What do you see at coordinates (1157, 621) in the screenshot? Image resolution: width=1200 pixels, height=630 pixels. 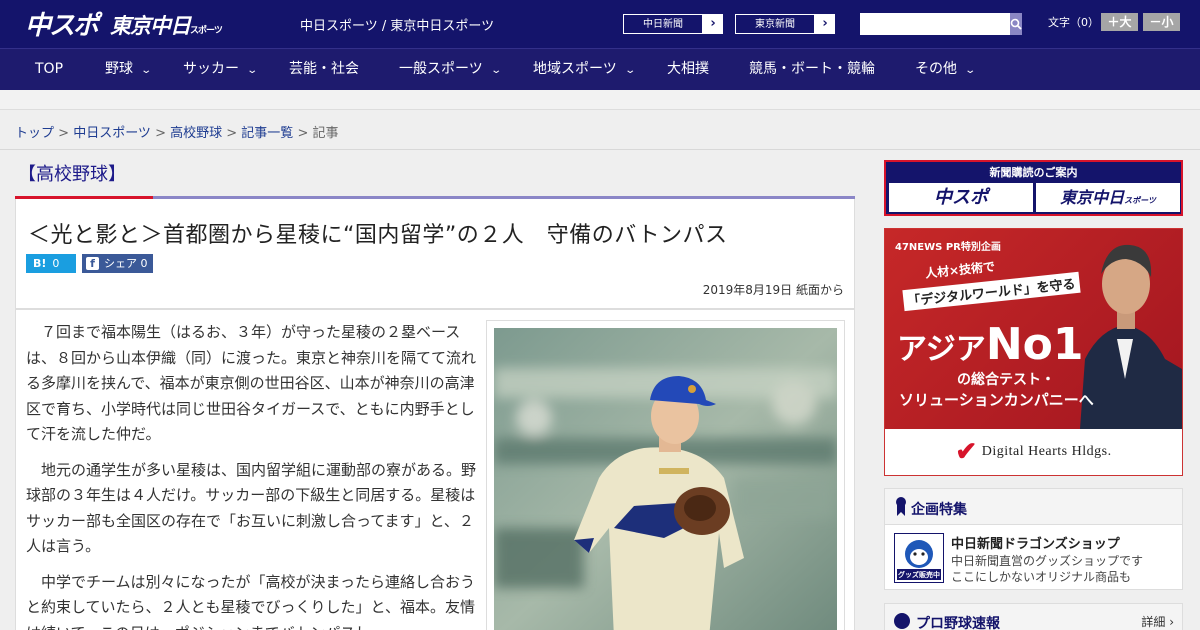 I see `pro-baseball-details-link: 詳細 ›` at bounding box center [1157, 621].